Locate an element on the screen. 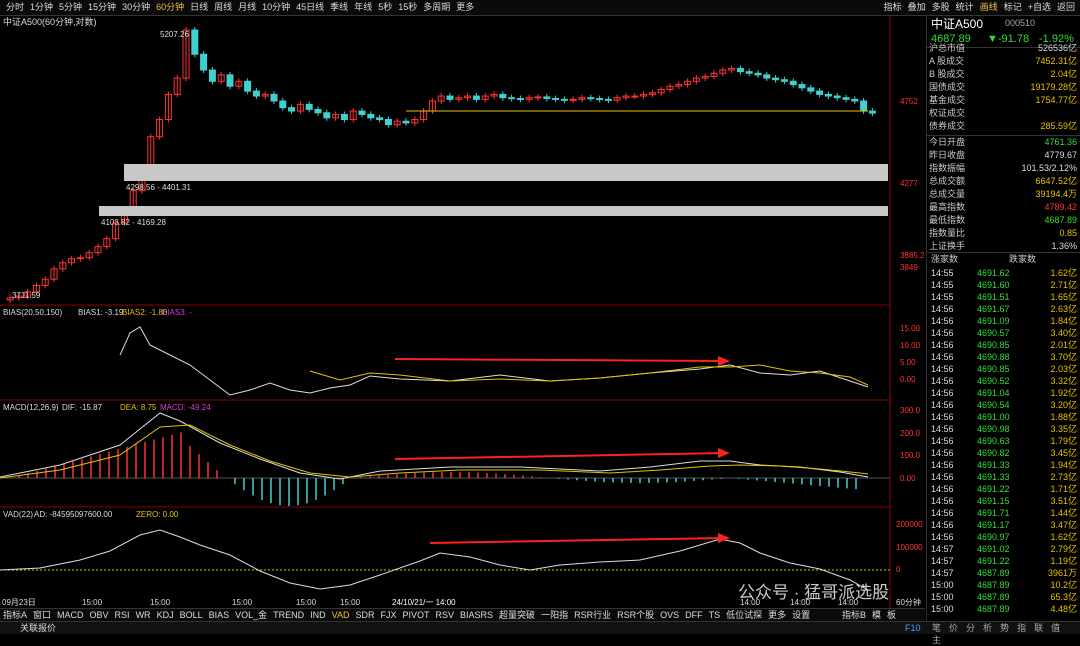  indicator-tab: WR is located at coordinates (143, 615).